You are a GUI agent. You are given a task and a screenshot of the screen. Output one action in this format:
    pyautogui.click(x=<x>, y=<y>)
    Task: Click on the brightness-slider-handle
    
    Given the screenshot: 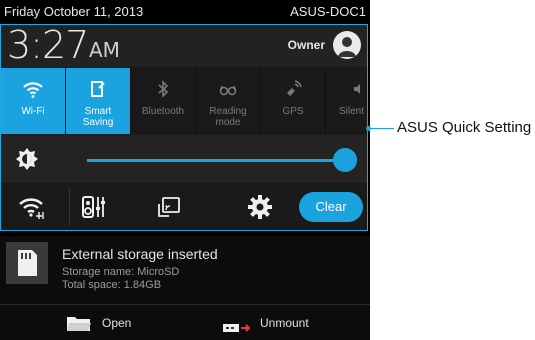 What is the action you would take?
    pyautogui.click(x=345, y=160)
    